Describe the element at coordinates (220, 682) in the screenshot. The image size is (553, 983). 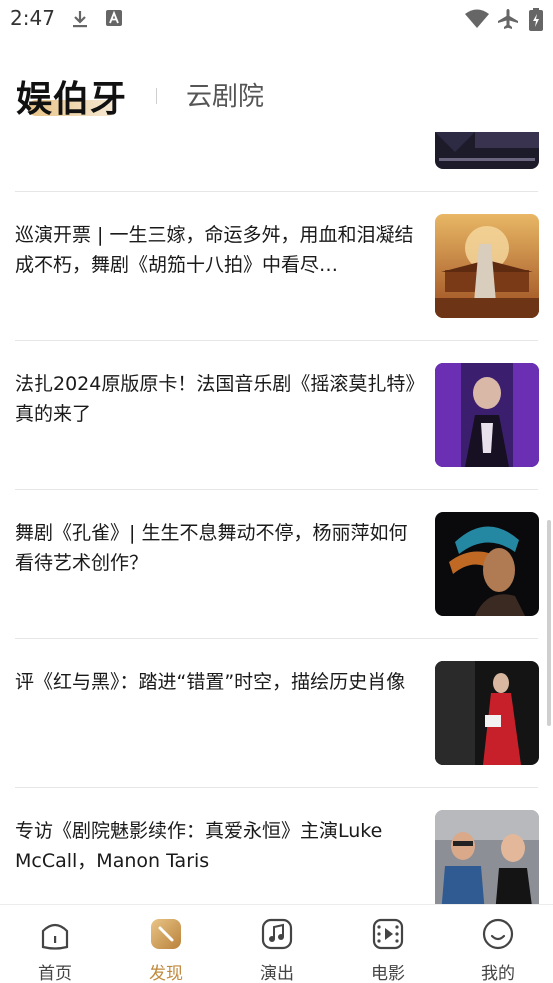
I see `article-title: 评《红与黑》：踏进“错置”时空，描绘历史肖像` at that location.